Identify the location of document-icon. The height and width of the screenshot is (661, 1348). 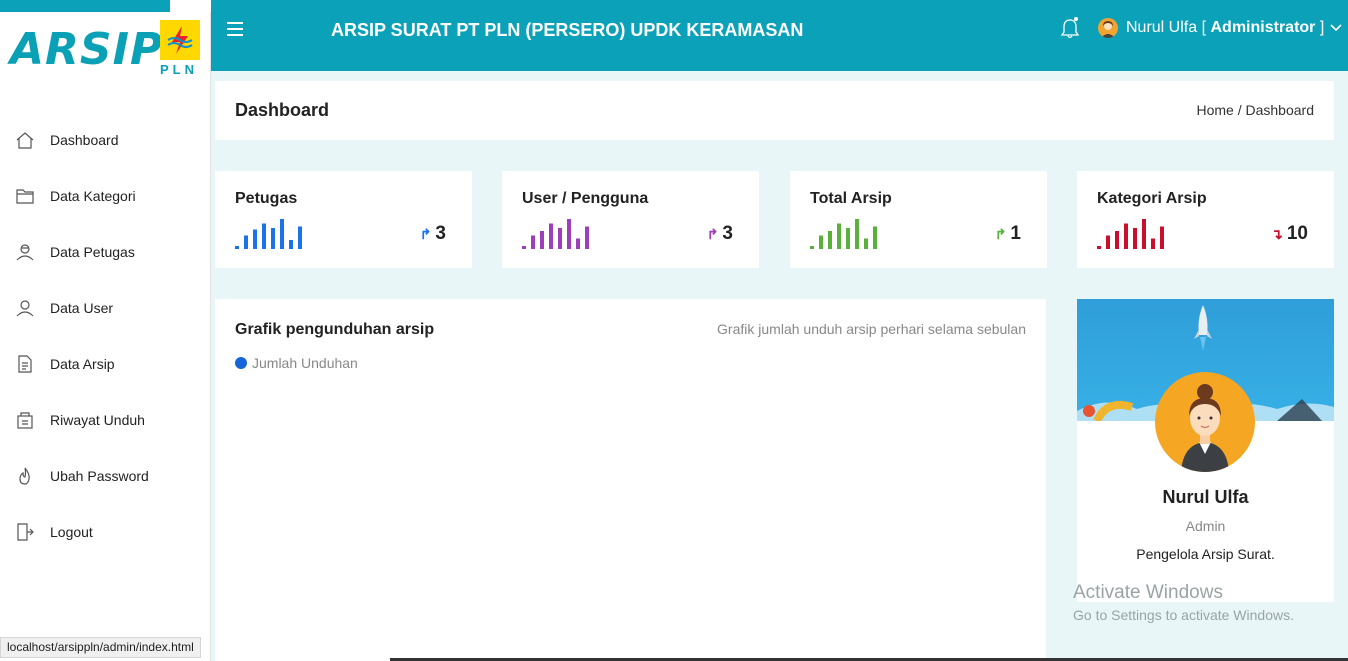
(25, 364).